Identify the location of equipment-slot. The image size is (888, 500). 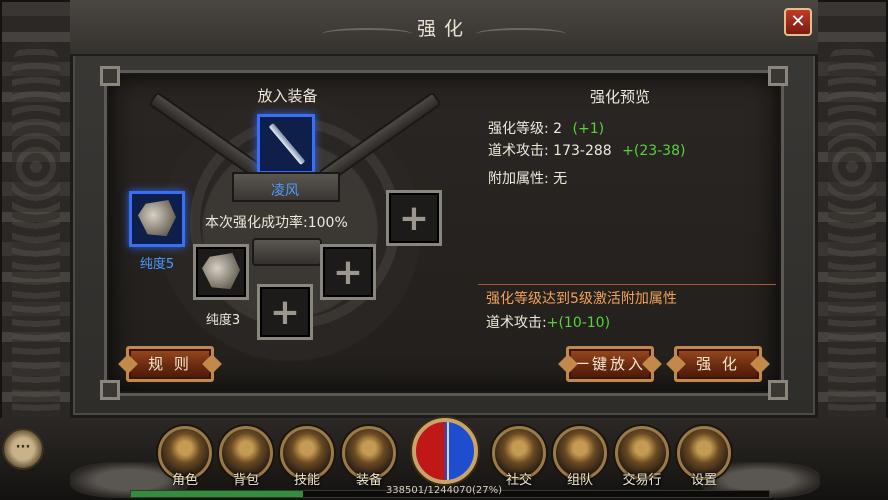
(286, 144).